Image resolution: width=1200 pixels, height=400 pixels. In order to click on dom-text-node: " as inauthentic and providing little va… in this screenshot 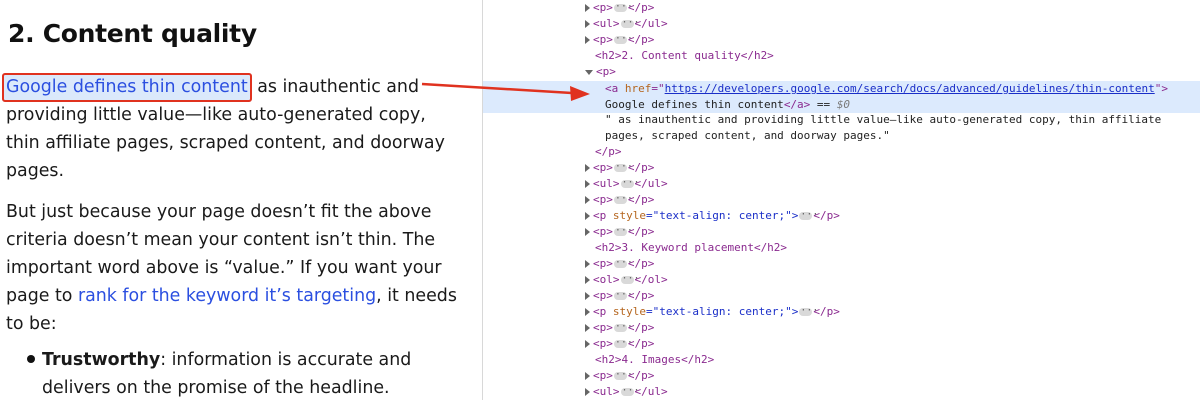, I will do `click(841, 120)`.